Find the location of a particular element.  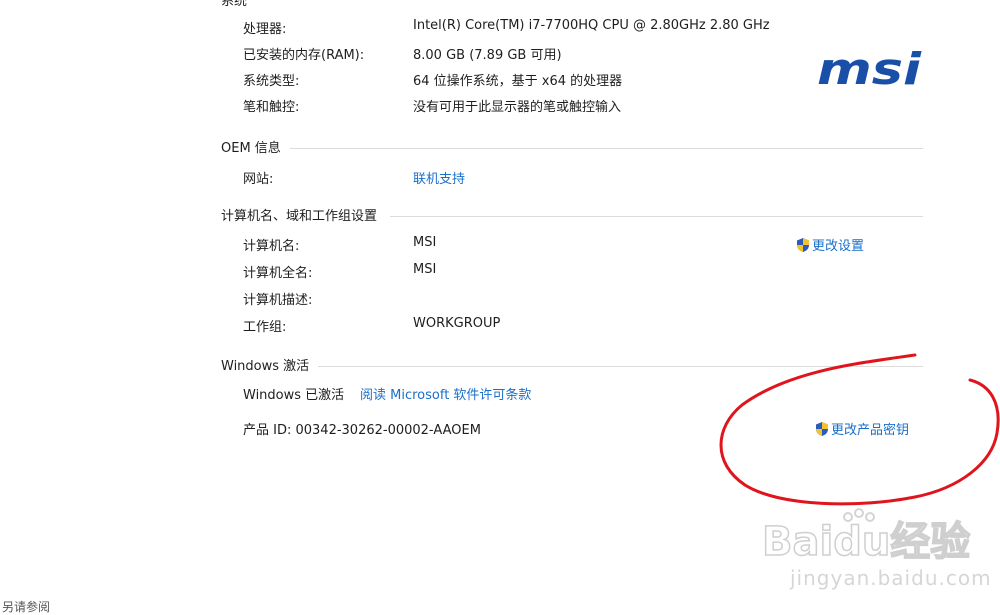

computer-section-title: 计算机名、域和工作组设置 is located at coordinates (299, 216).